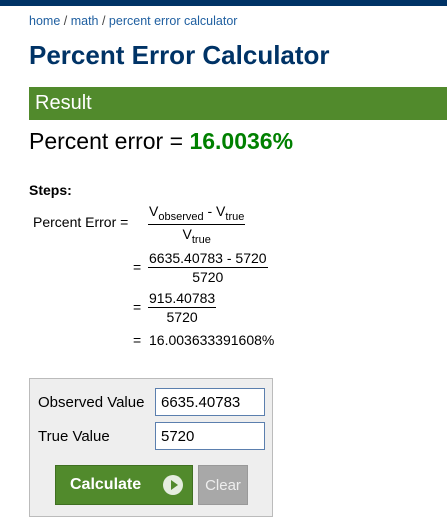 The height and width of the screenshot is (529, 447). Describe the element at coordinates (223, 485) in the screenshot. I see `clear-button: Clear` at that location.